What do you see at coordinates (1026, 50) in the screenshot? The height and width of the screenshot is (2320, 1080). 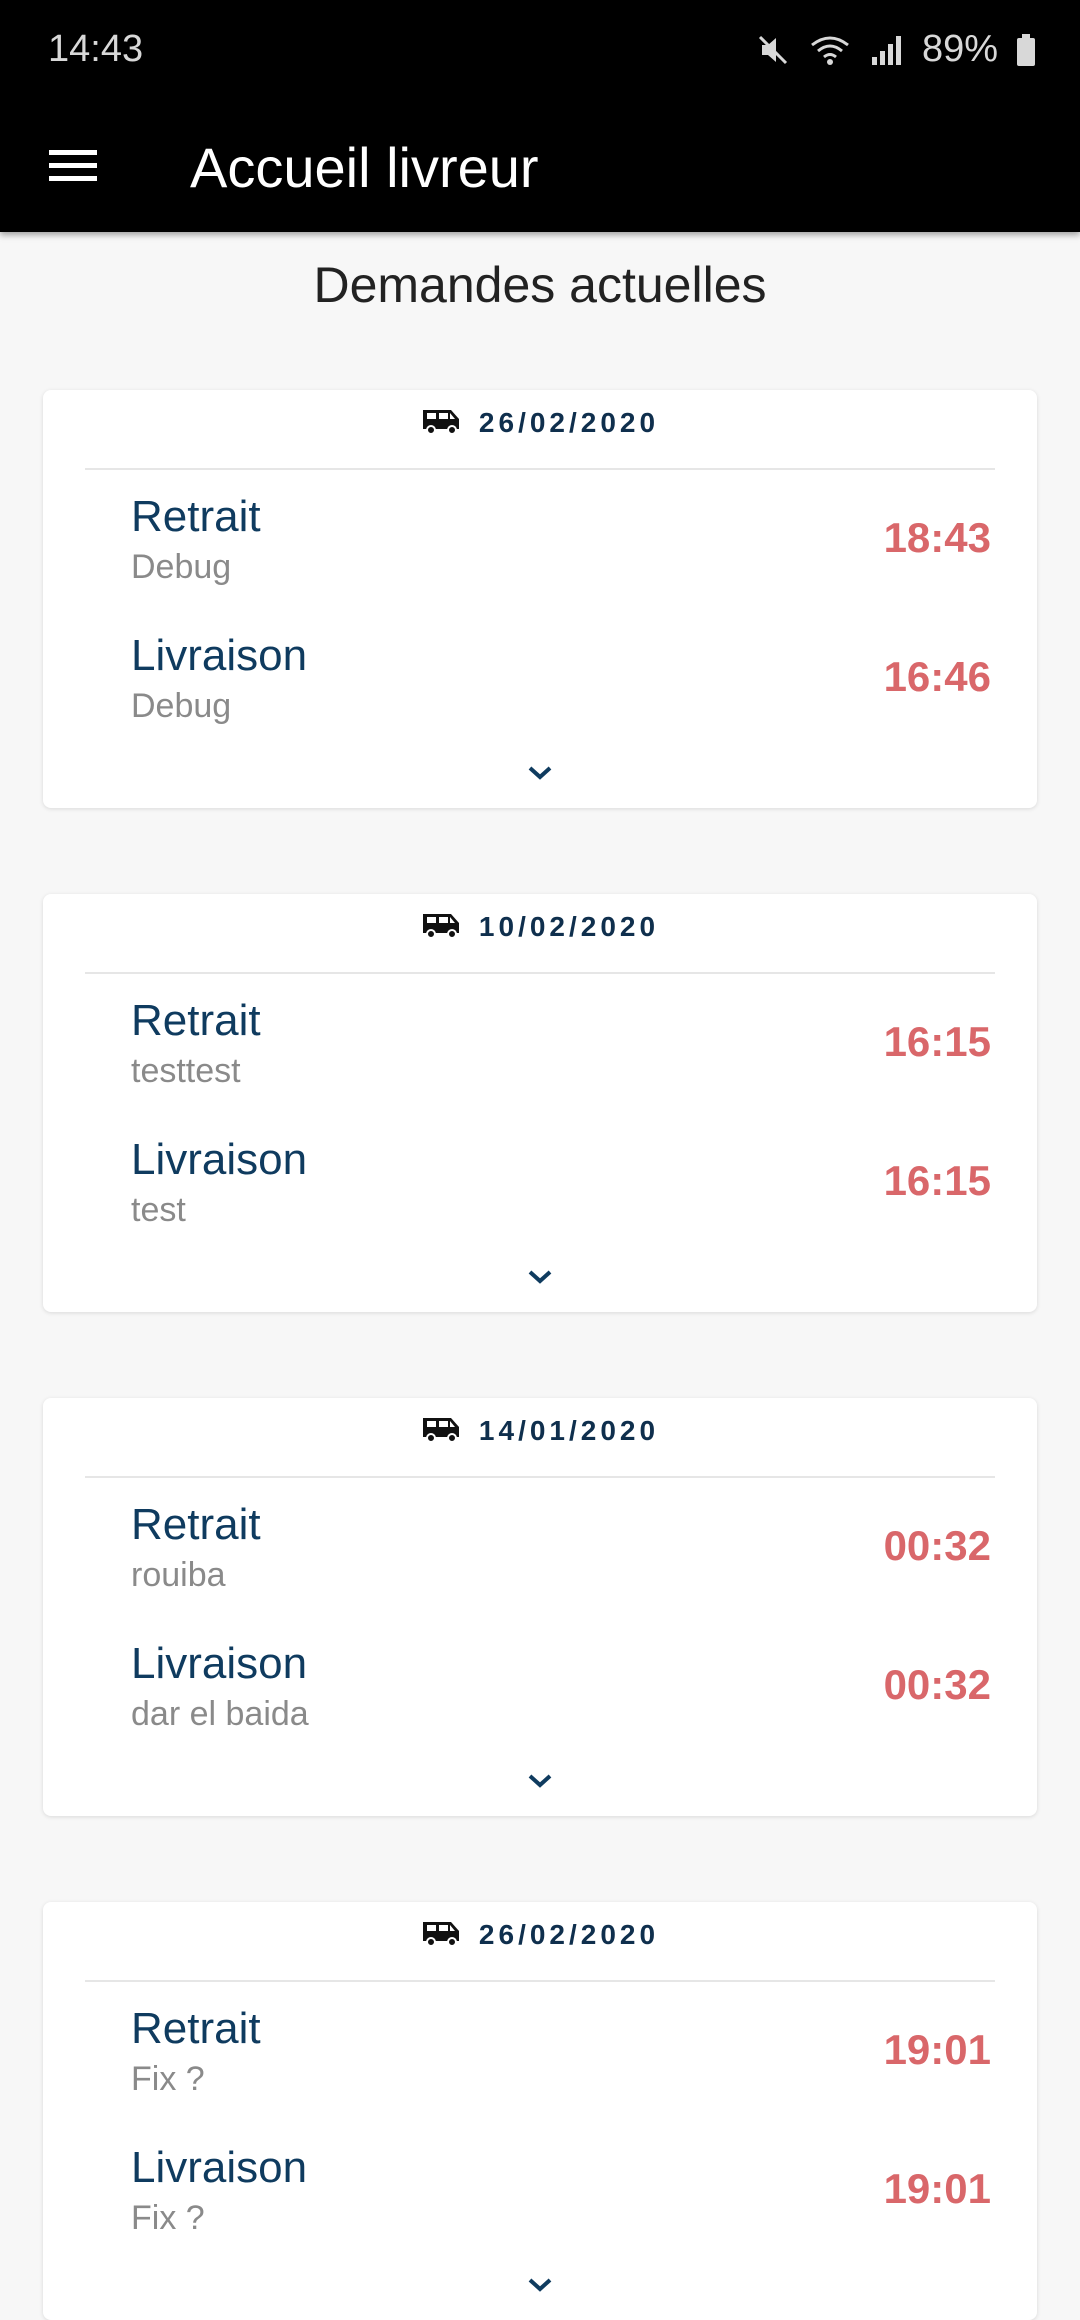 I see `battery-icon` at bounding box center [1026, 50].